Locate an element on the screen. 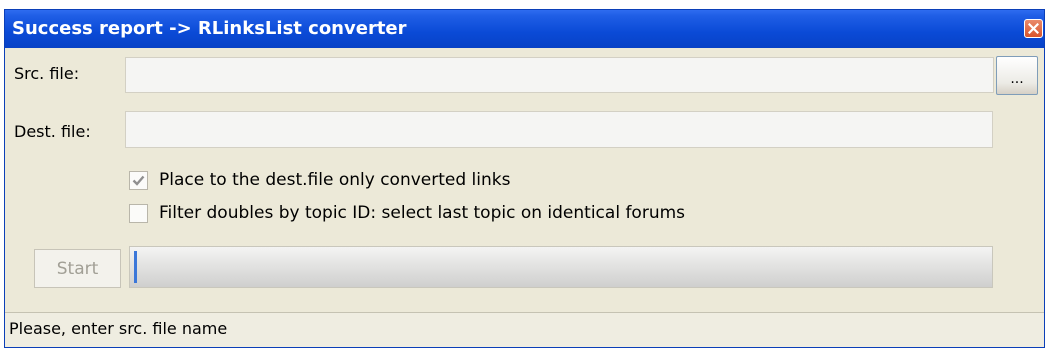 The width and height of the screenshot is (1047, 352). status-bar: Please, enter src. file name is located at coordinates (524, 329).